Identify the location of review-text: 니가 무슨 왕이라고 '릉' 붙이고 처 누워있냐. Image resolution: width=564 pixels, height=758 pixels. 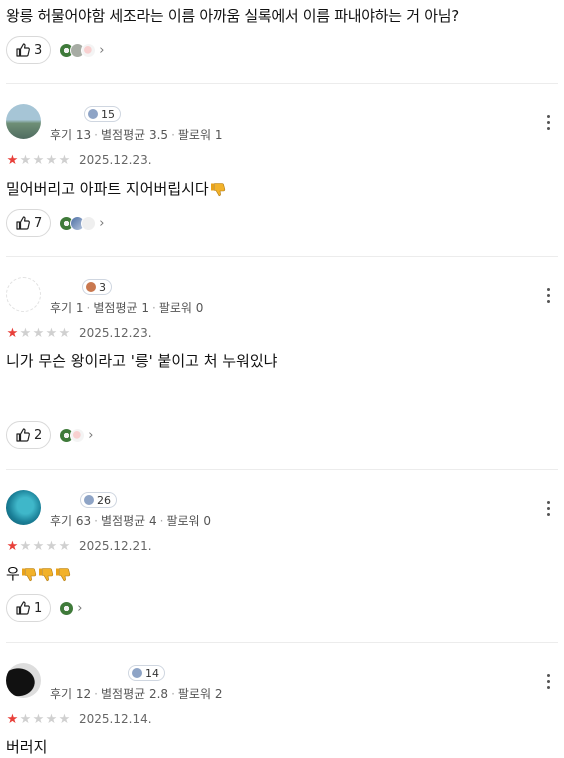
(141, 360).